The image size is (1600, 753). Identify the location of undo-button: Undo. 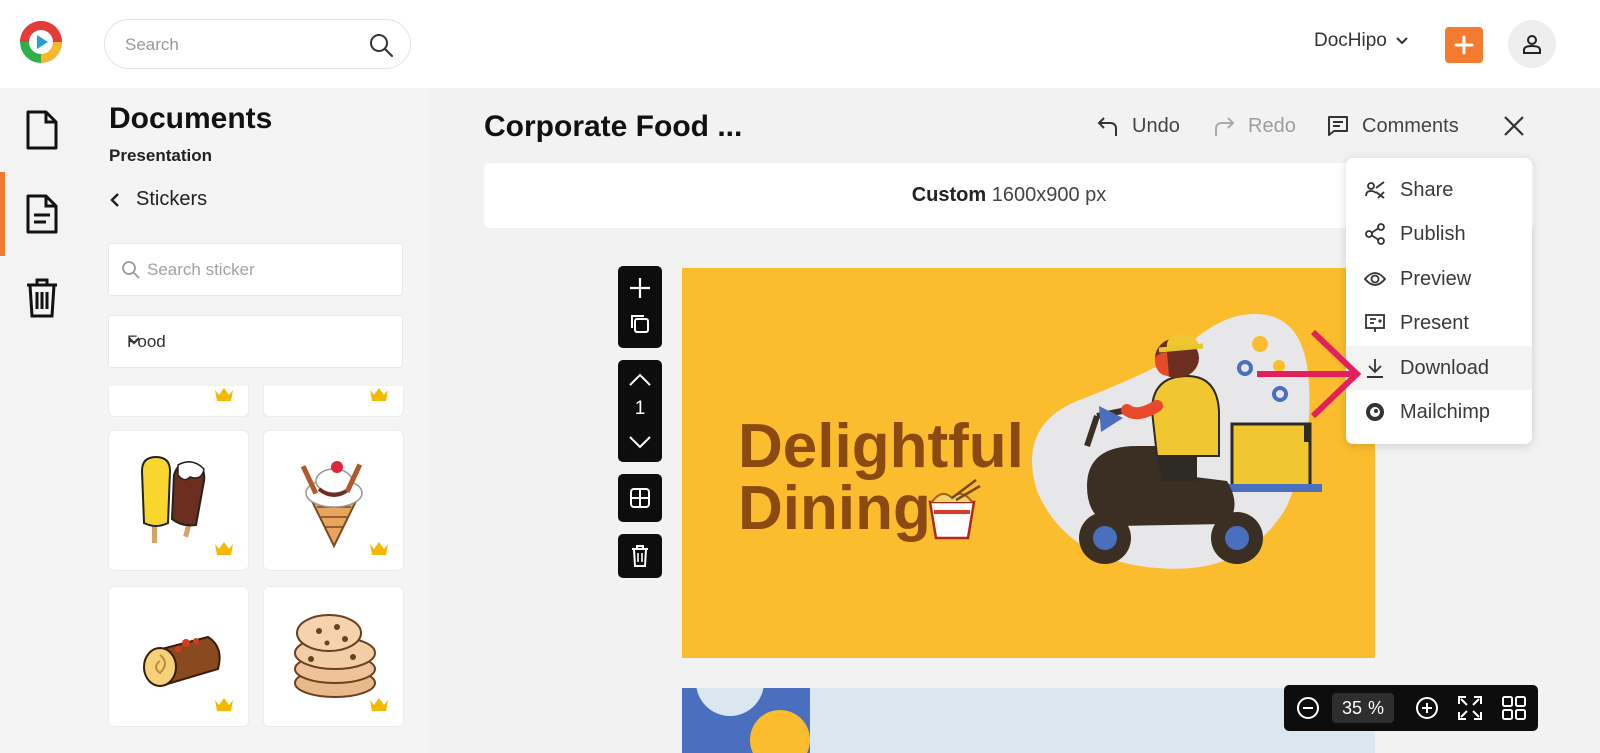
(1138, 126).